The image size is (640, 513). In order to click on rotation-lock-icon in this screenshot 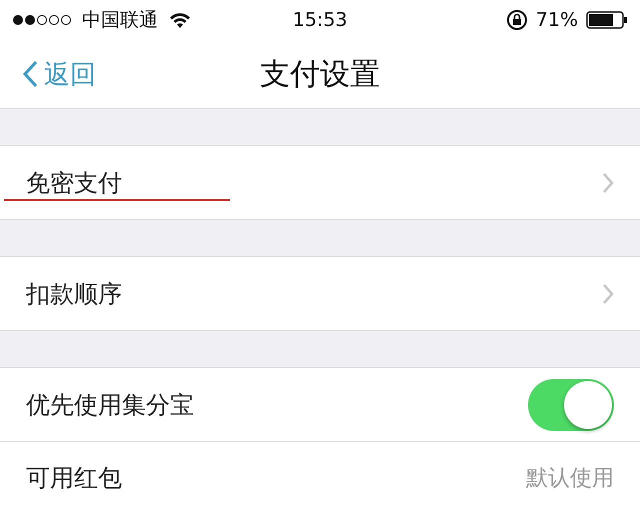, I will do `click(517, 20)`.